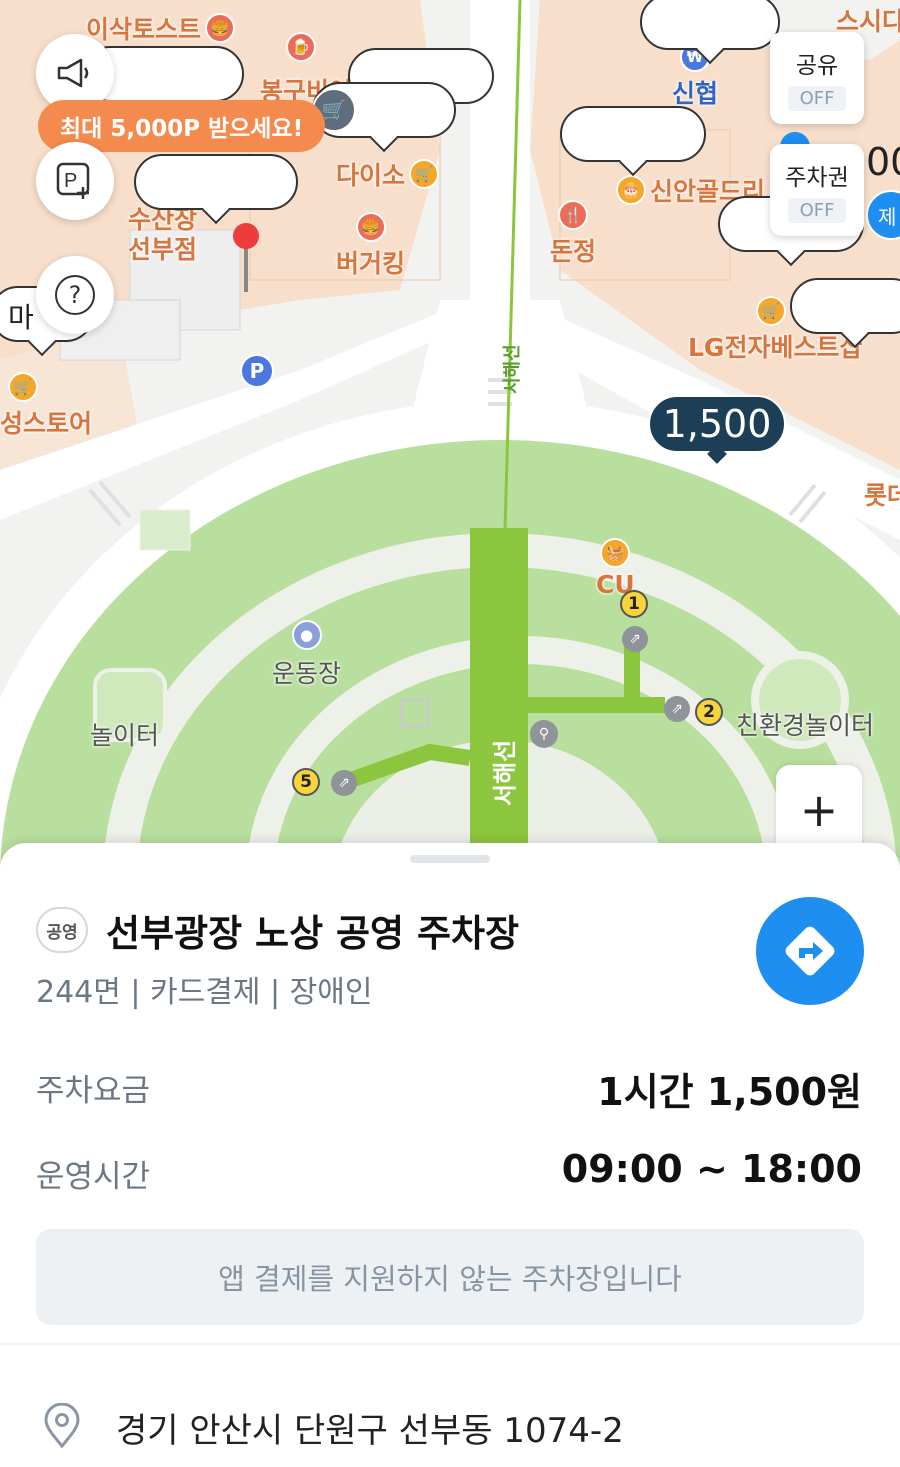 Image resolution: width=900 pixels, height=1467 pixels. I want to click on payment-notice-text: 앱 결제를 지원하지 않는 주차장입니다, so click(450, 1279).